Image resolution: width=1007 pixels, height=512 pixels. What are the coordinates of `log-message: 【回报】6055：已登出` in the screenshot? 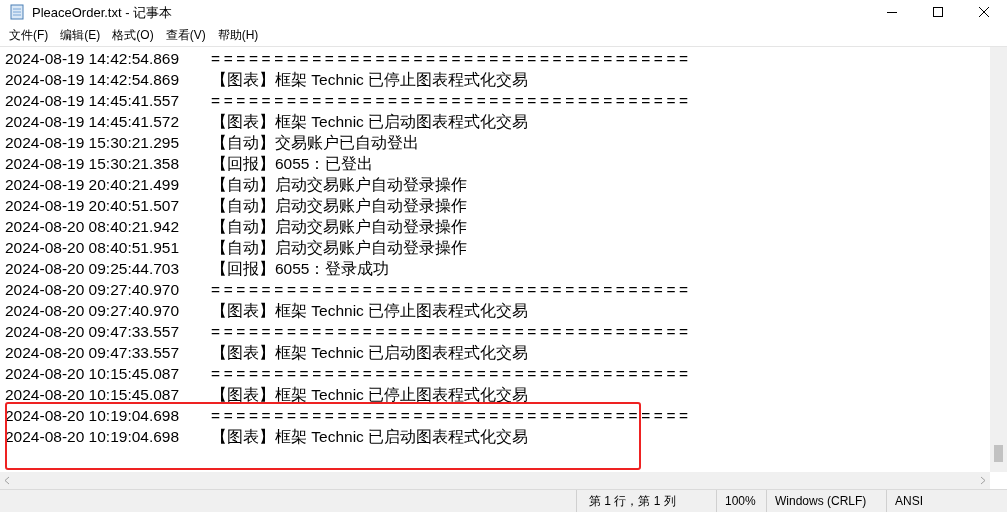 It's located at (292, 163).